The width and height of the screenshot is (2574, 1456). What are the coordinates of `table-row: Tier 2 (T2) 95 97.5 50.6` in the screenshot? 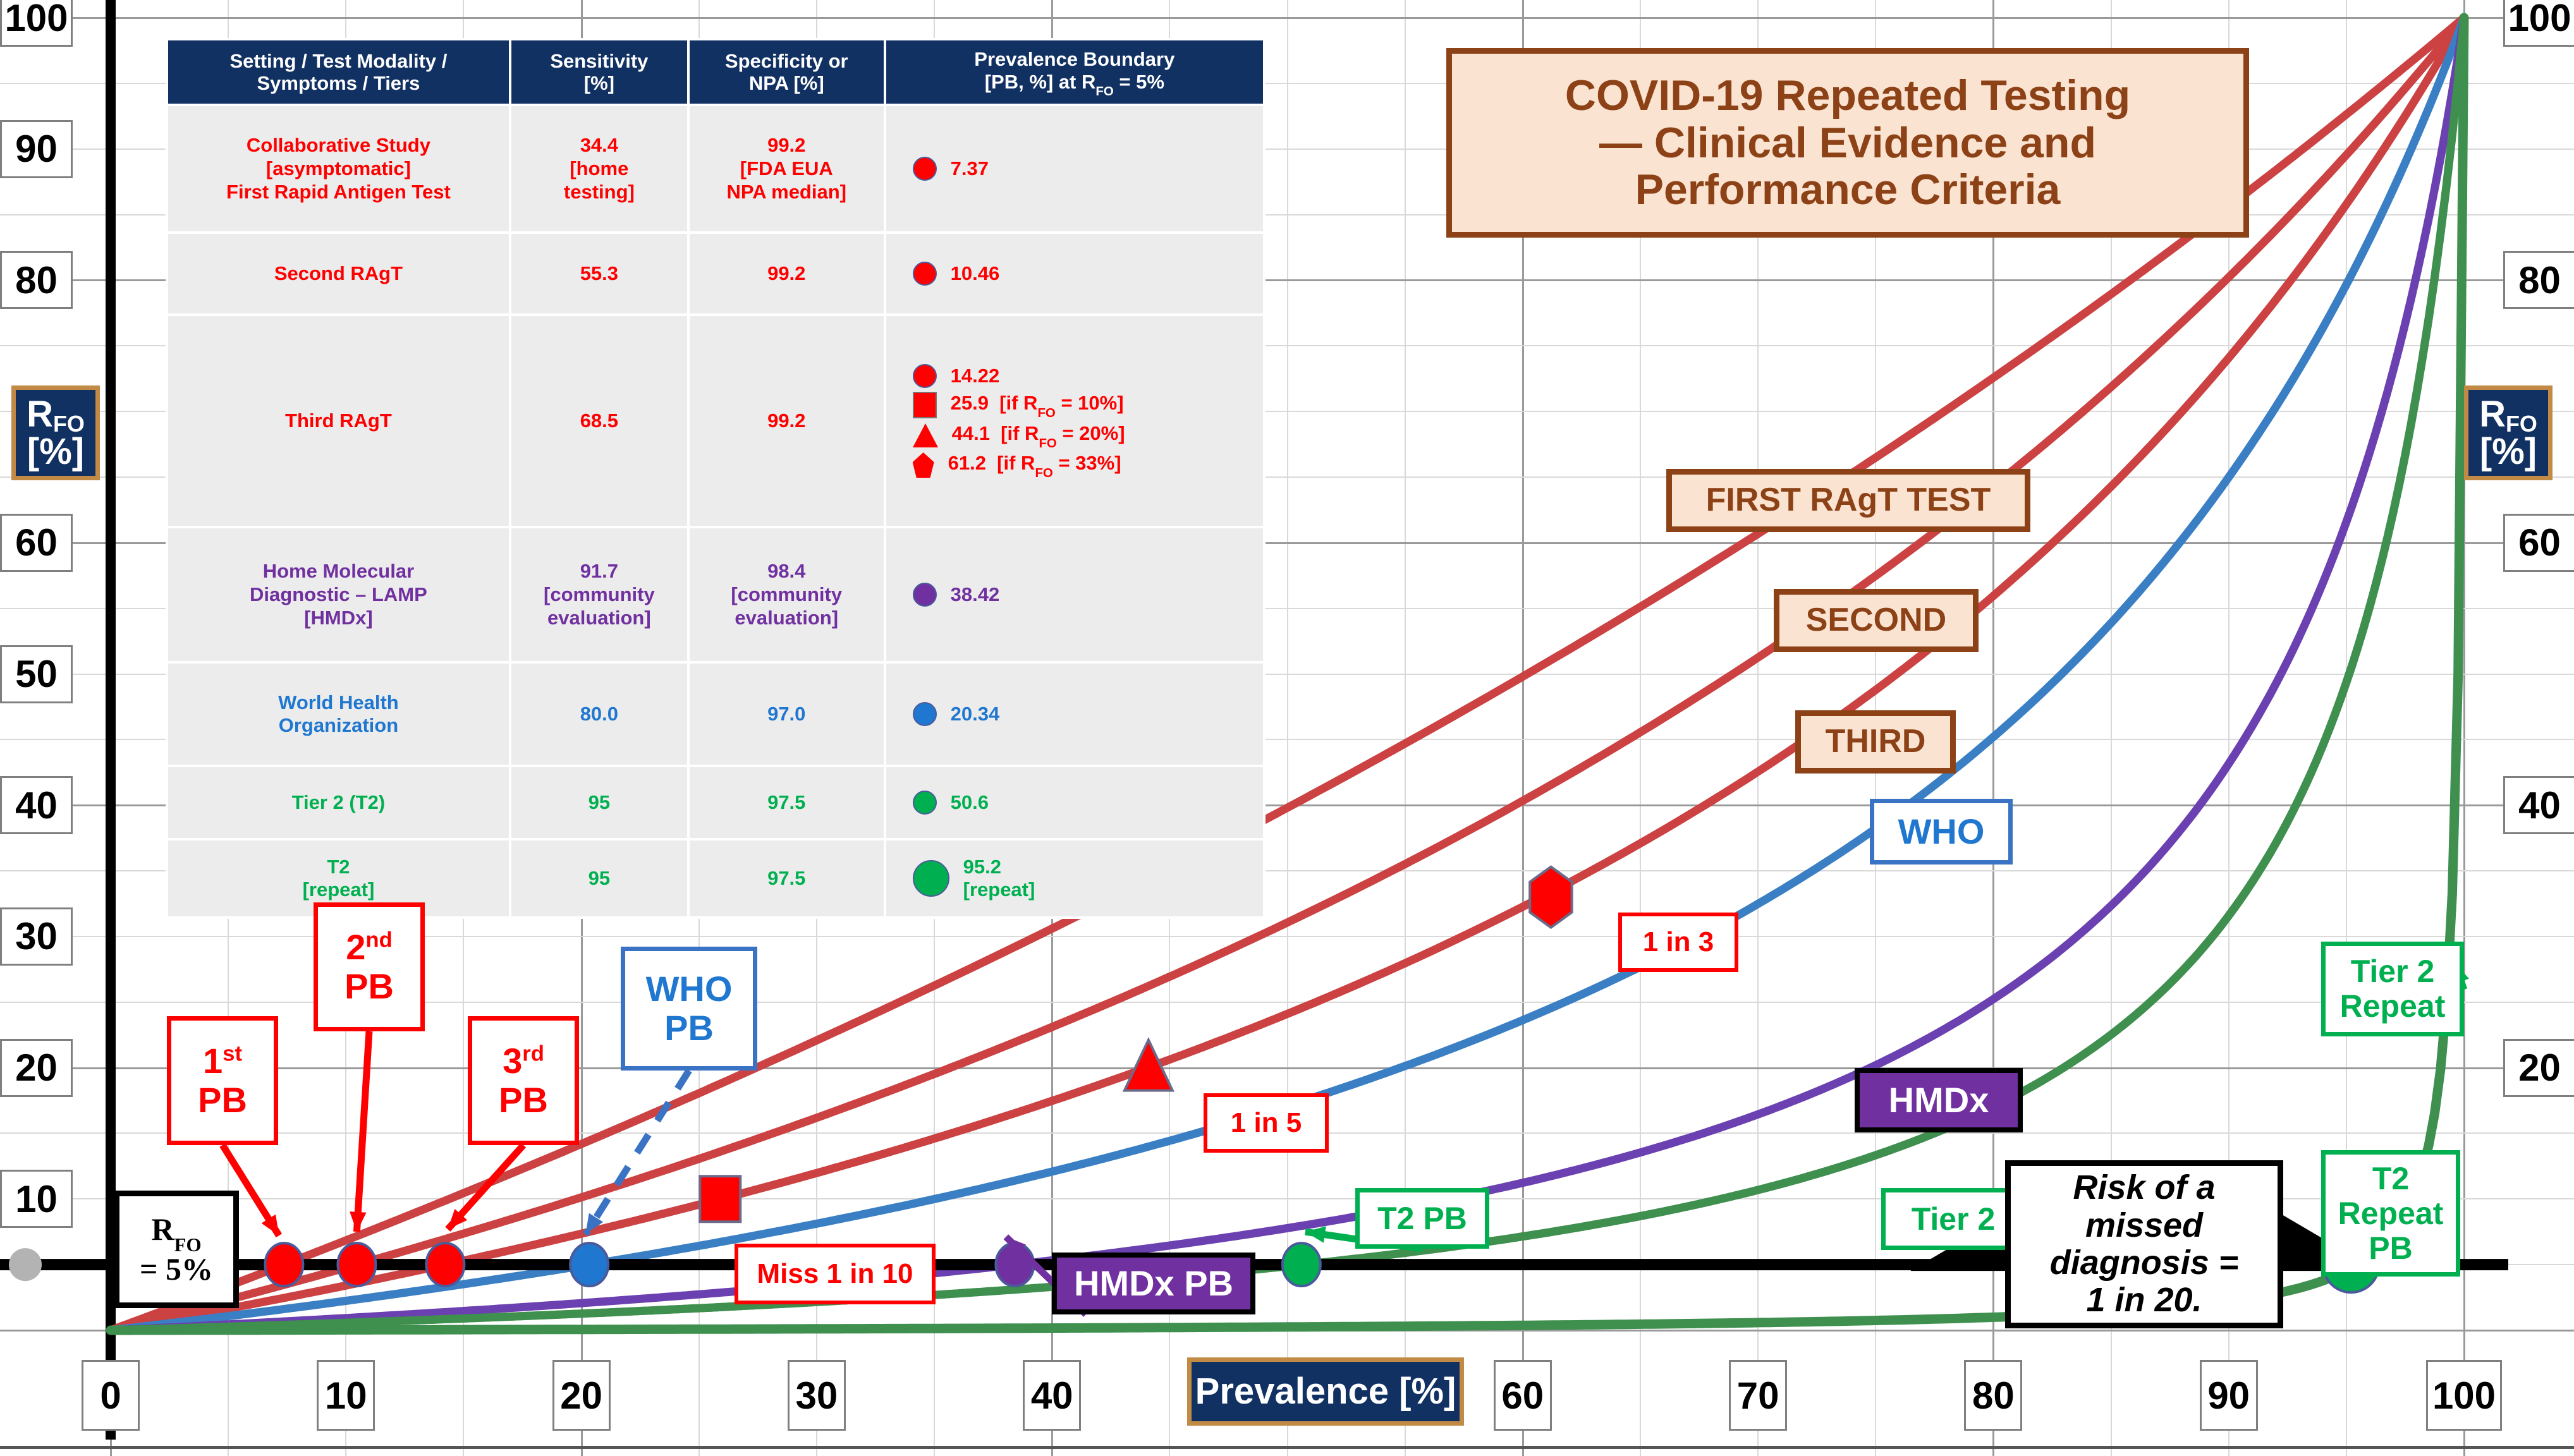 It's located at (715, 803).